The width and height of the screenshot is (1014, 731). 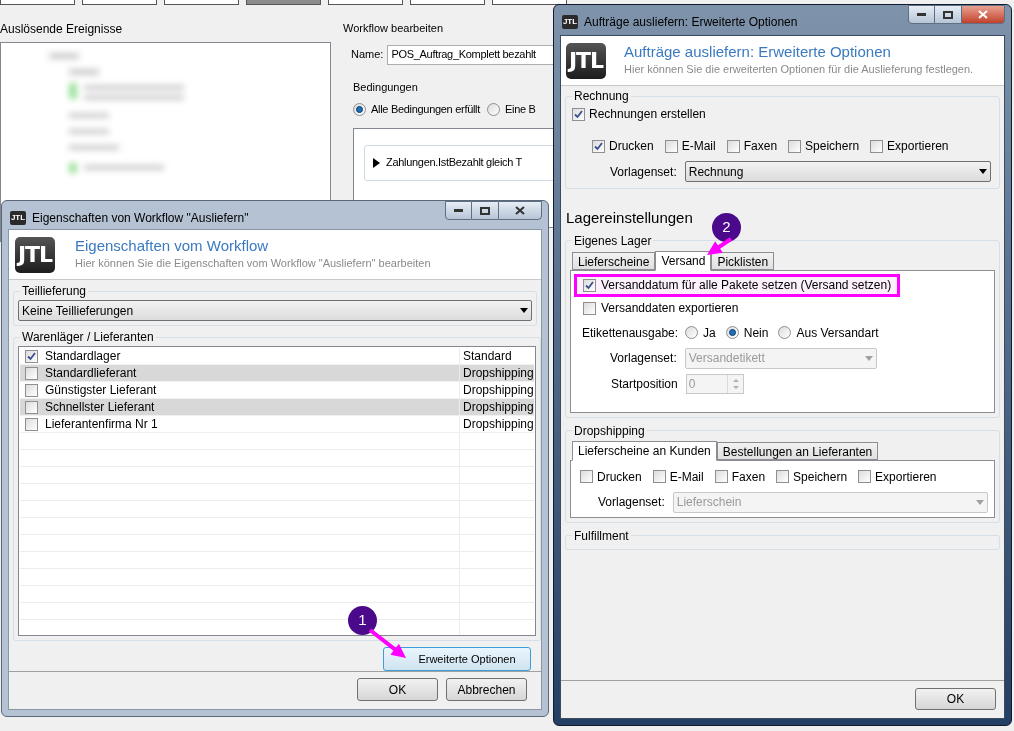 I want to click on checkbox-label: Exportieren, so click(x=918, y=146).